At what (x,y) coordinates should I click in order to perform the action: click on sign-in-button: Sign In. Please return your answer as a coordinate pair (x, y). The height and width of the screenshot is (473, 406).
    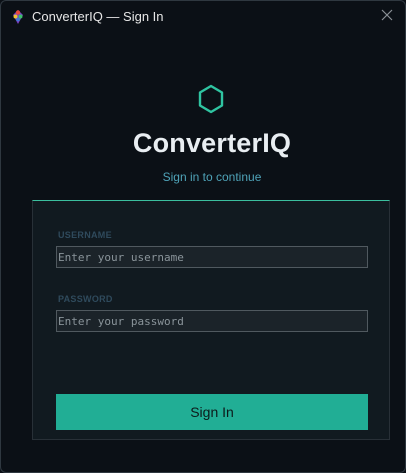
    Looking at the image, I should click on (212, 412).